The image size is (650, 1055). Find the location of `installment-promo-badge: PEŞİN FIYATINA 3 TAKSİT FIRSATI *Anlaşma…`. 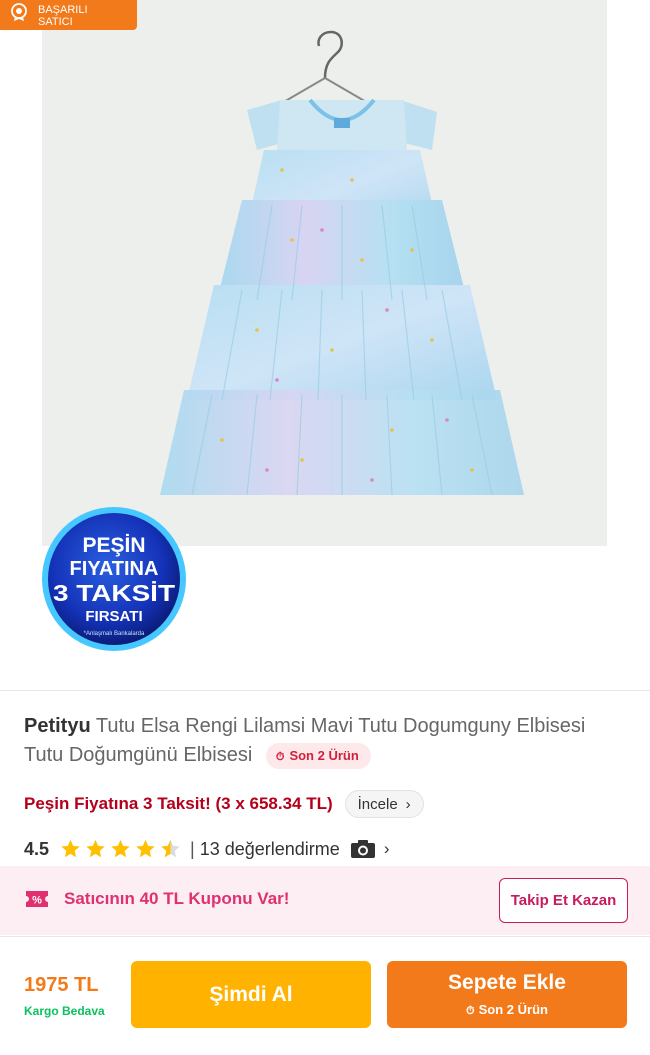

installment-promo-badge: PEŞİN FIYATINA 3 TAKSİT FIRSATI *Anlaşma… is located at coordinates (114, 579).